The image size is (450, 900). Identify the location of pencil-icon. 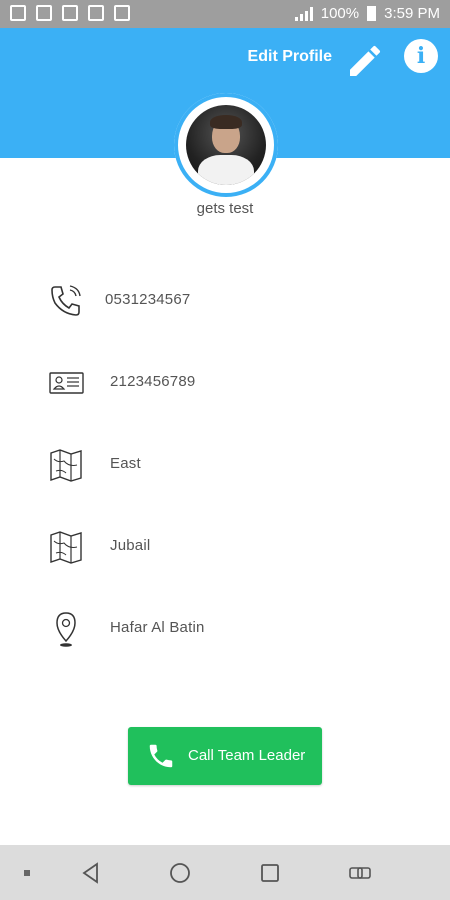
(365, 61).